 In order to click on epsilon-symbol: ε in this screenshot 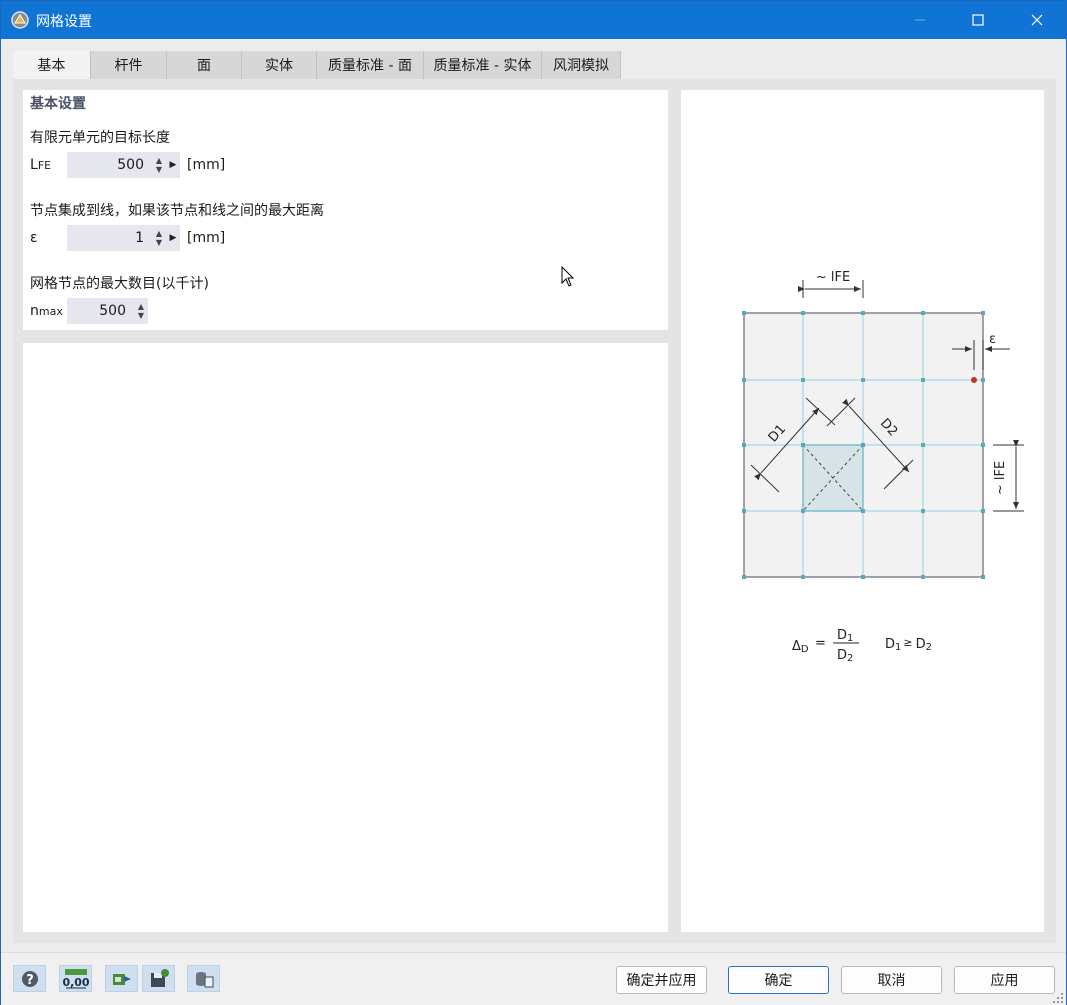, I will do `click(34, 238)`.